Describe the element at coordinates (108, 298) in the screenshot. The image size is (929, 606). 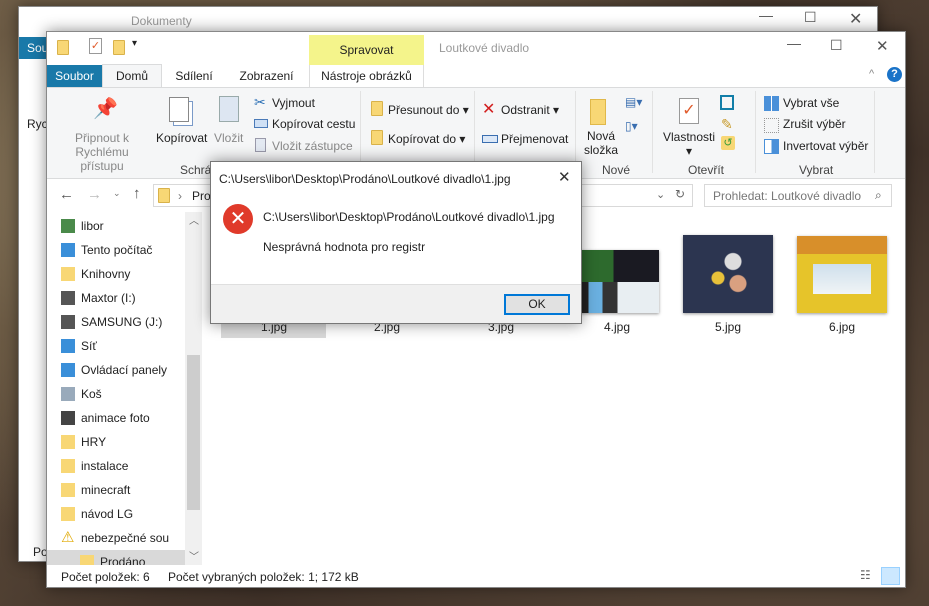
I see `nav-item-label: Maxtor (I:)` at that location.